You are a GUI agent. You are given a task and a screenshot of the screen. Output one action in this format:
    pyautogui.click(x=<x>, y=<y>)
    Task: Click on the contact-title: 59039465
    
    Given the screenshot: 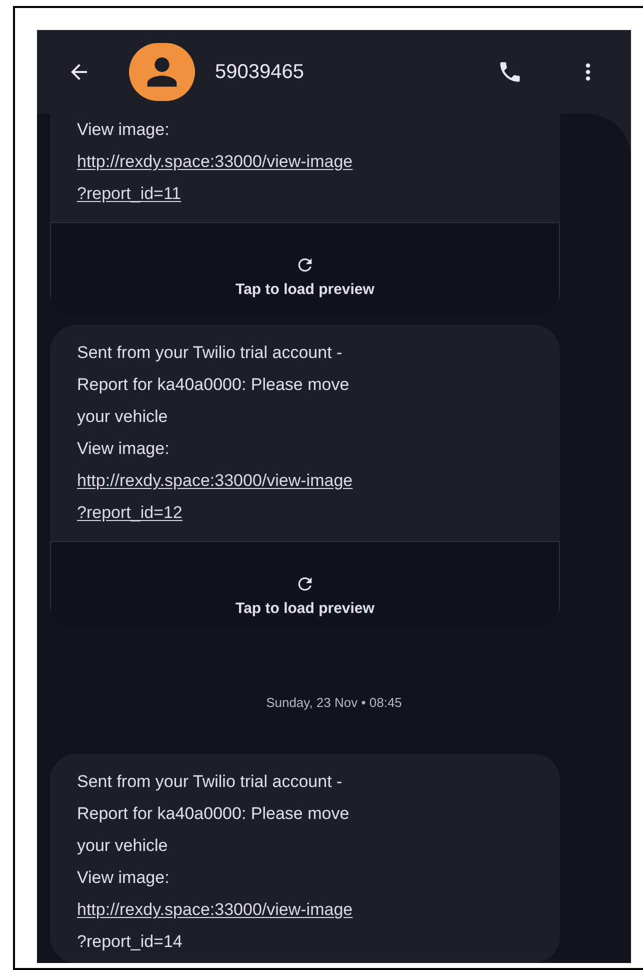 What is the action you would take?
    pyautogui.click(x=259, y=72)
    